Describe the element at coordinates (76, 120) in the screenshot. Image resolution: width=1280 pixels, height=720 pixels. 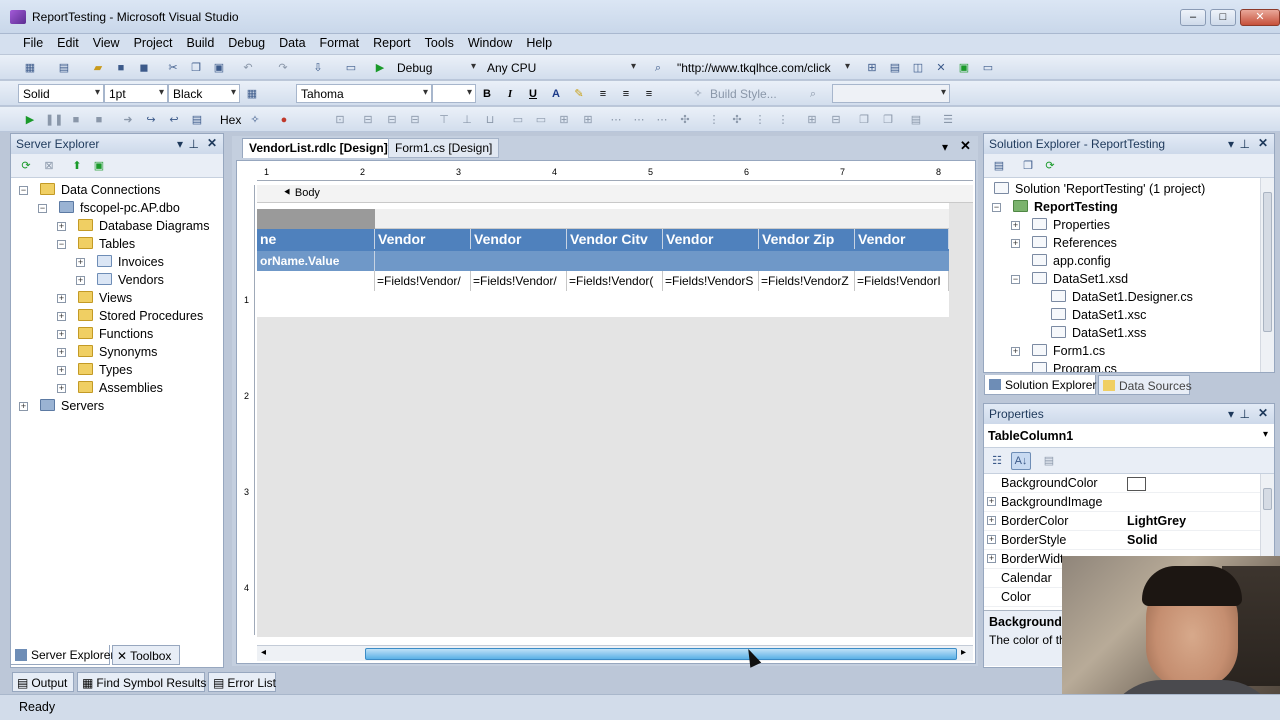
I see `stop-icon: ■` at that location.